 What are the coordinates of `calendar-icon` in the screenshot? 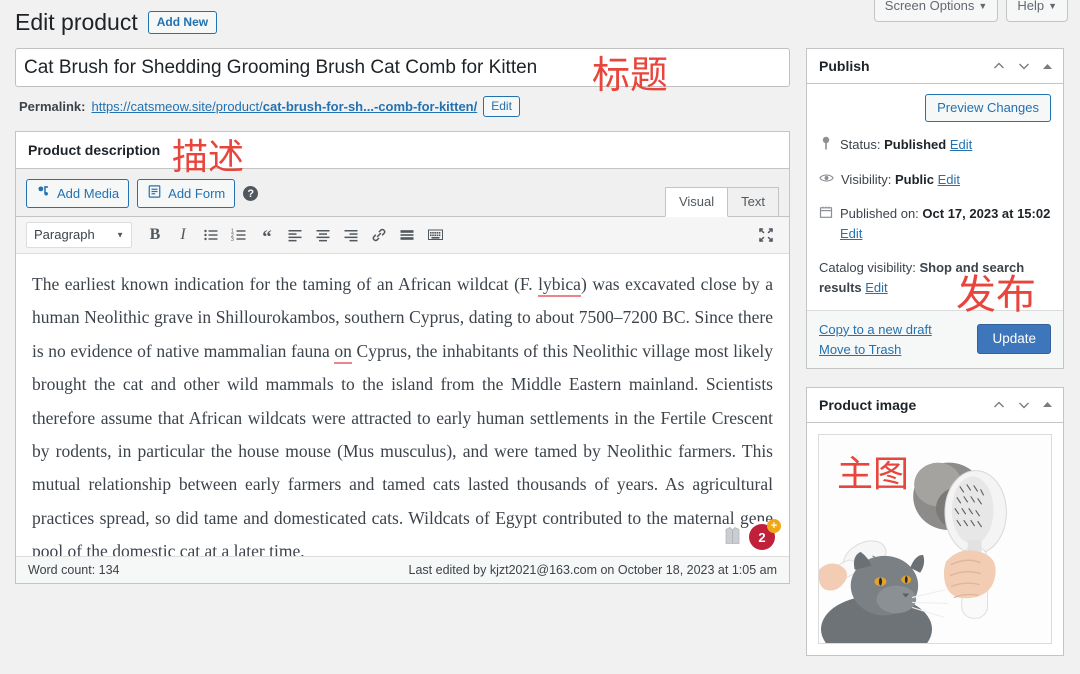 It's located at (826, 215).